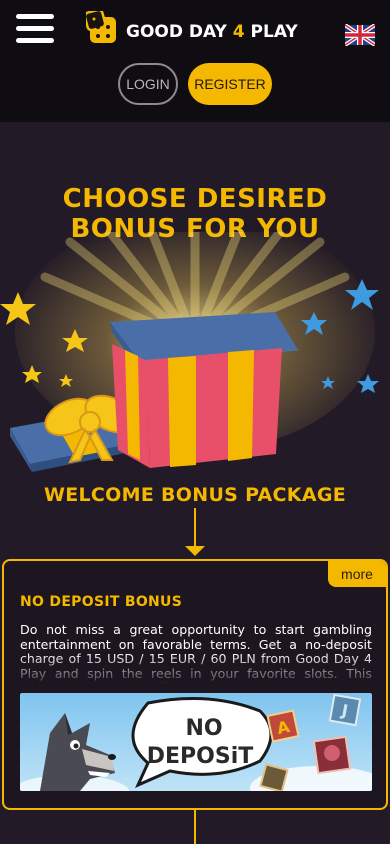 The width and height of the screenshot is (390, 844). What do you see at coordinates (203, 728) in the screenshot?
I see `banner-text-no: NO` at bounding box center [203, 728].